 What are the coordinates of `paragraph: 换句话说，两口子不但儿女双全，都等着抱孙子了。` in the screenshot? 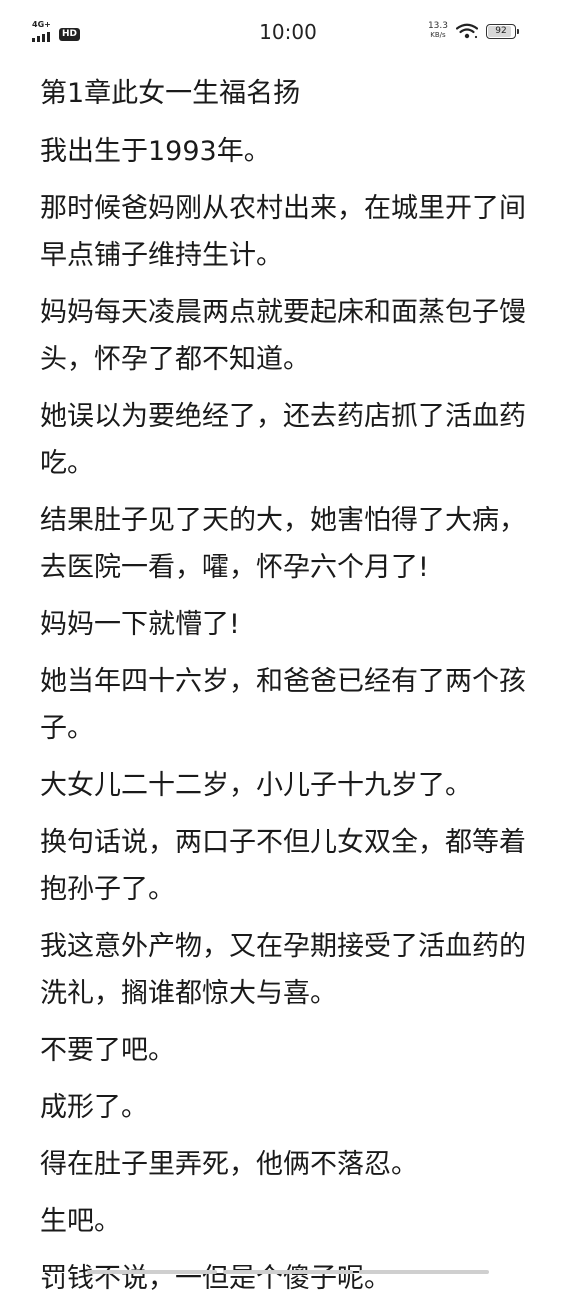 It's located at (283, 866).